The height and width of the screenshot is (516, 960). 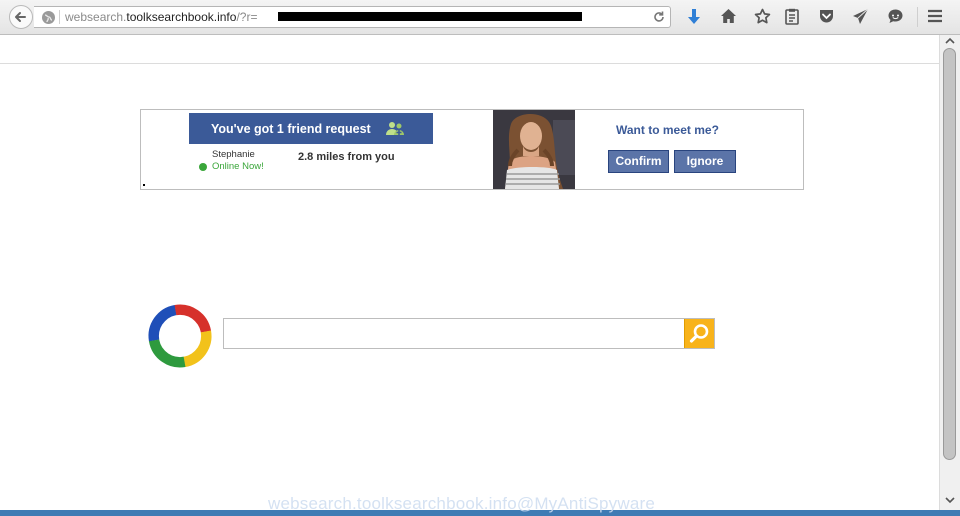 What do you see at coordinates (180, 336) in the screenshot?
I see `search-logo-ring-icon` at bounding box center [180, 336].